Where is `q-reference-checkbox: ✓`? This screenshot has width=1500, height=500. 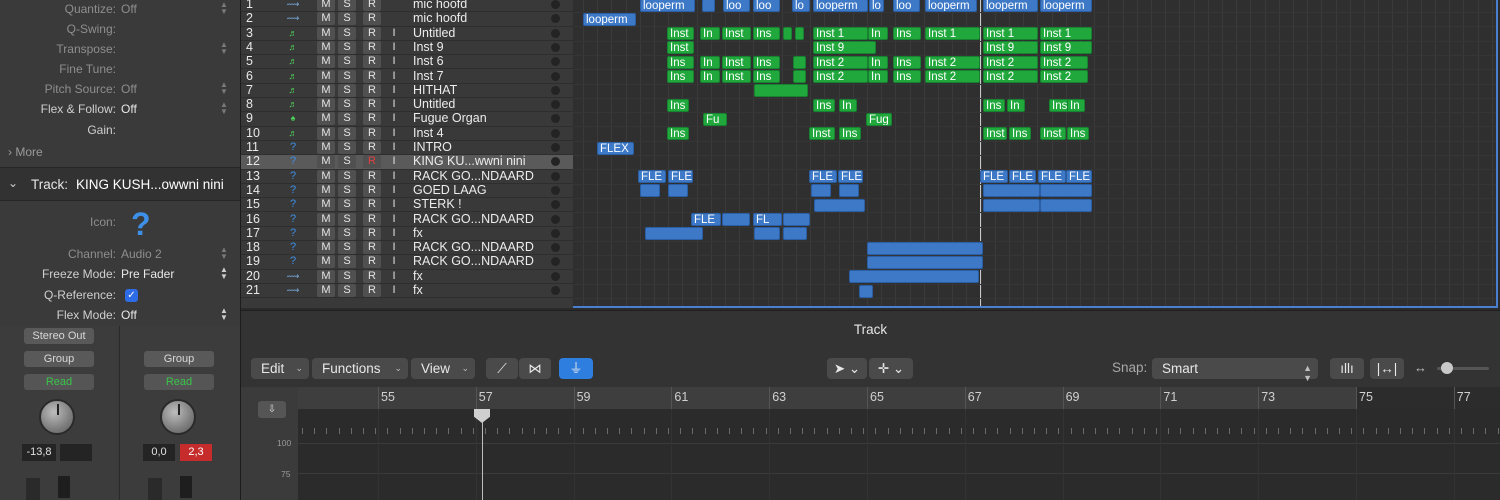
q-reference-checkbox: ✓ is located at coordinates (131, 295).